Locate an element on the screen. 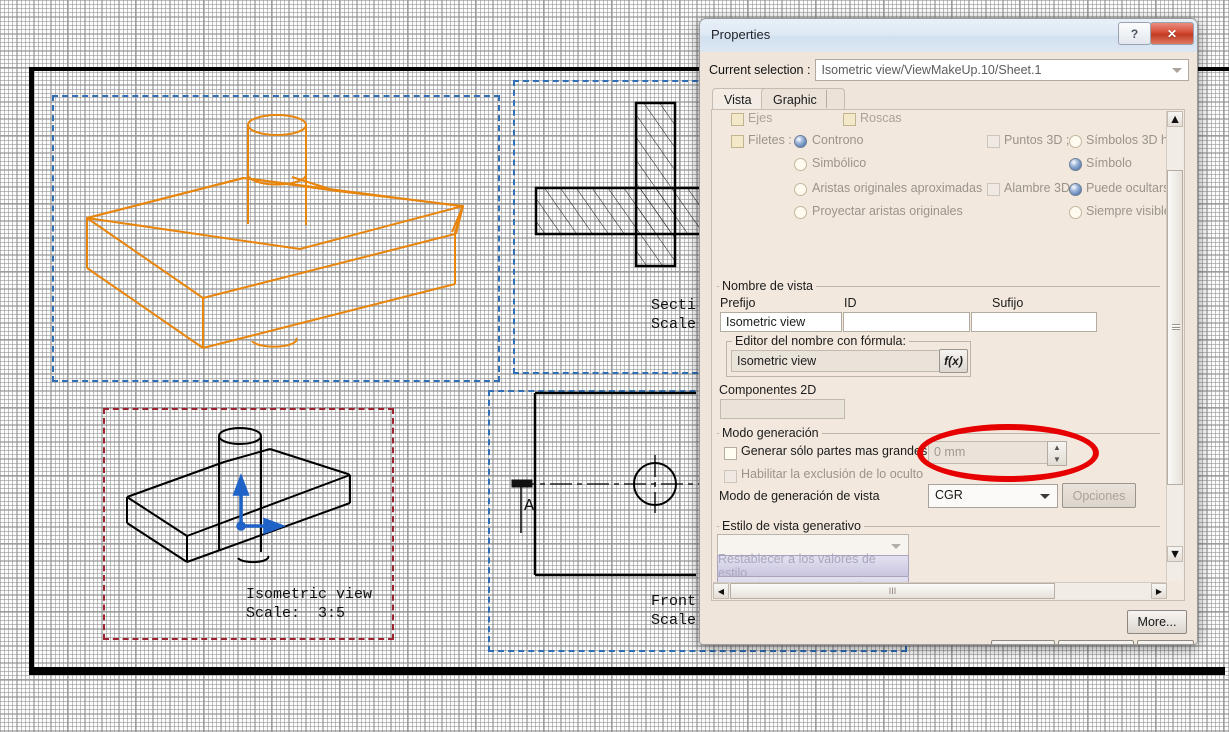 This screenshot has height=732, width=1229. column-header-prefijo: Prefijo is located at coordinates (738, 303).